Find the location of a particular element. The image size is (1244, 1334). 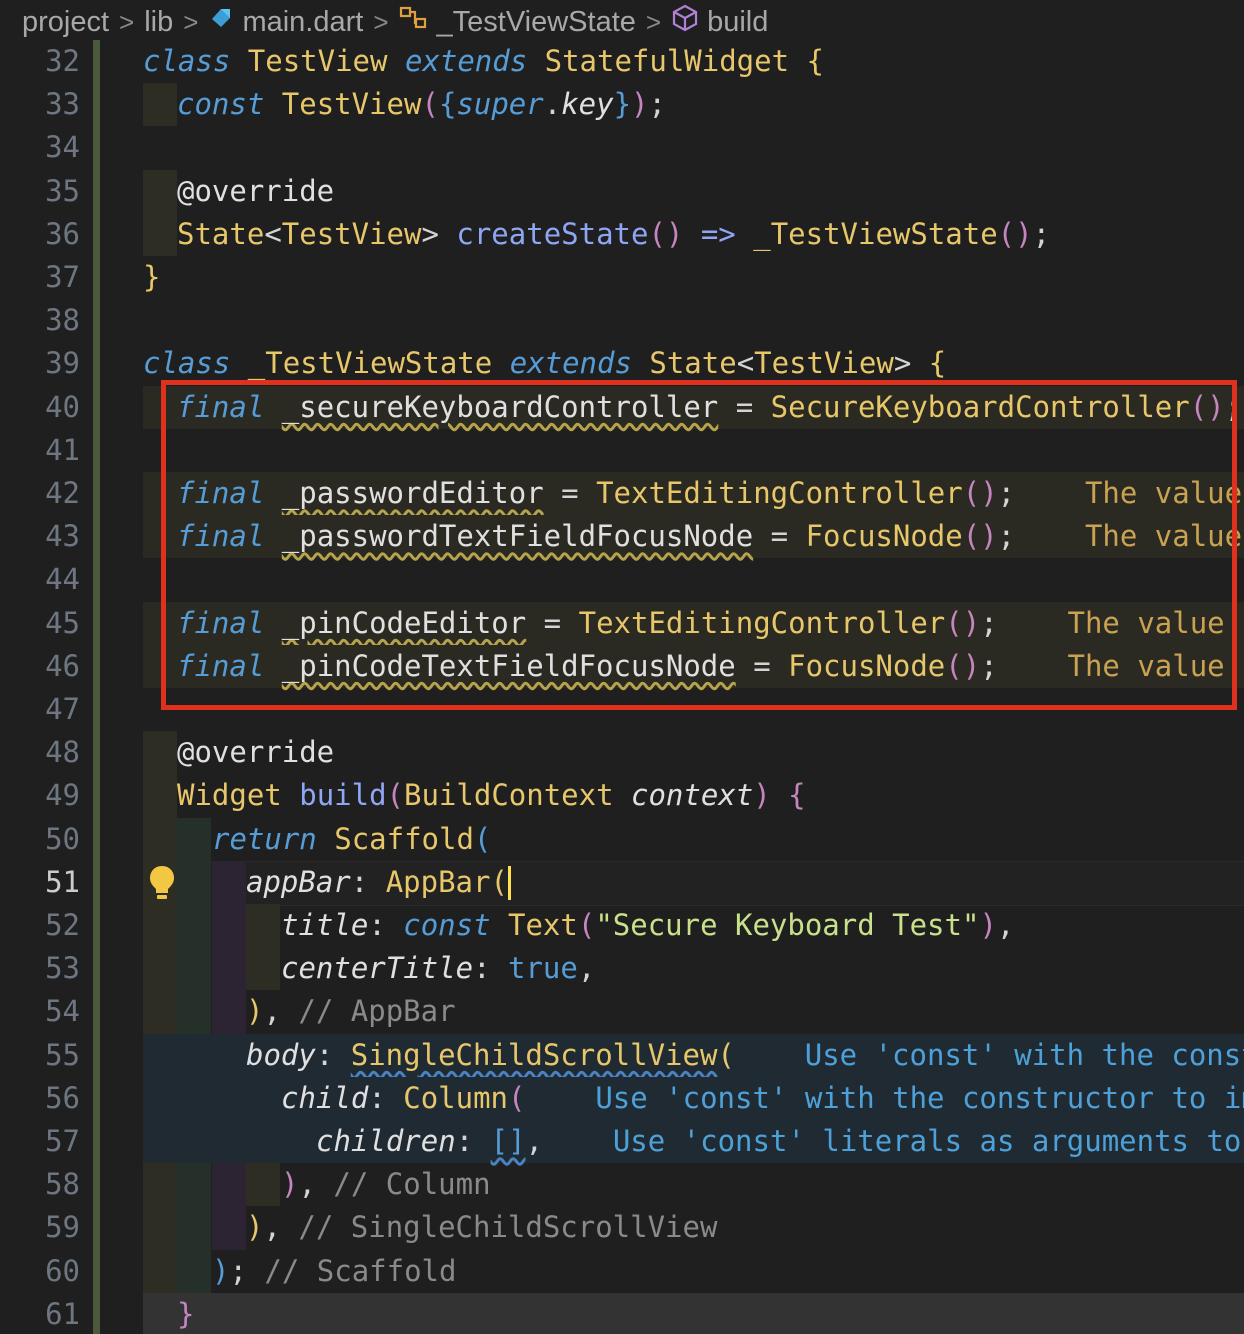

code-text: Widget build(BuildContext context) { is located at coordinates (491, 795).